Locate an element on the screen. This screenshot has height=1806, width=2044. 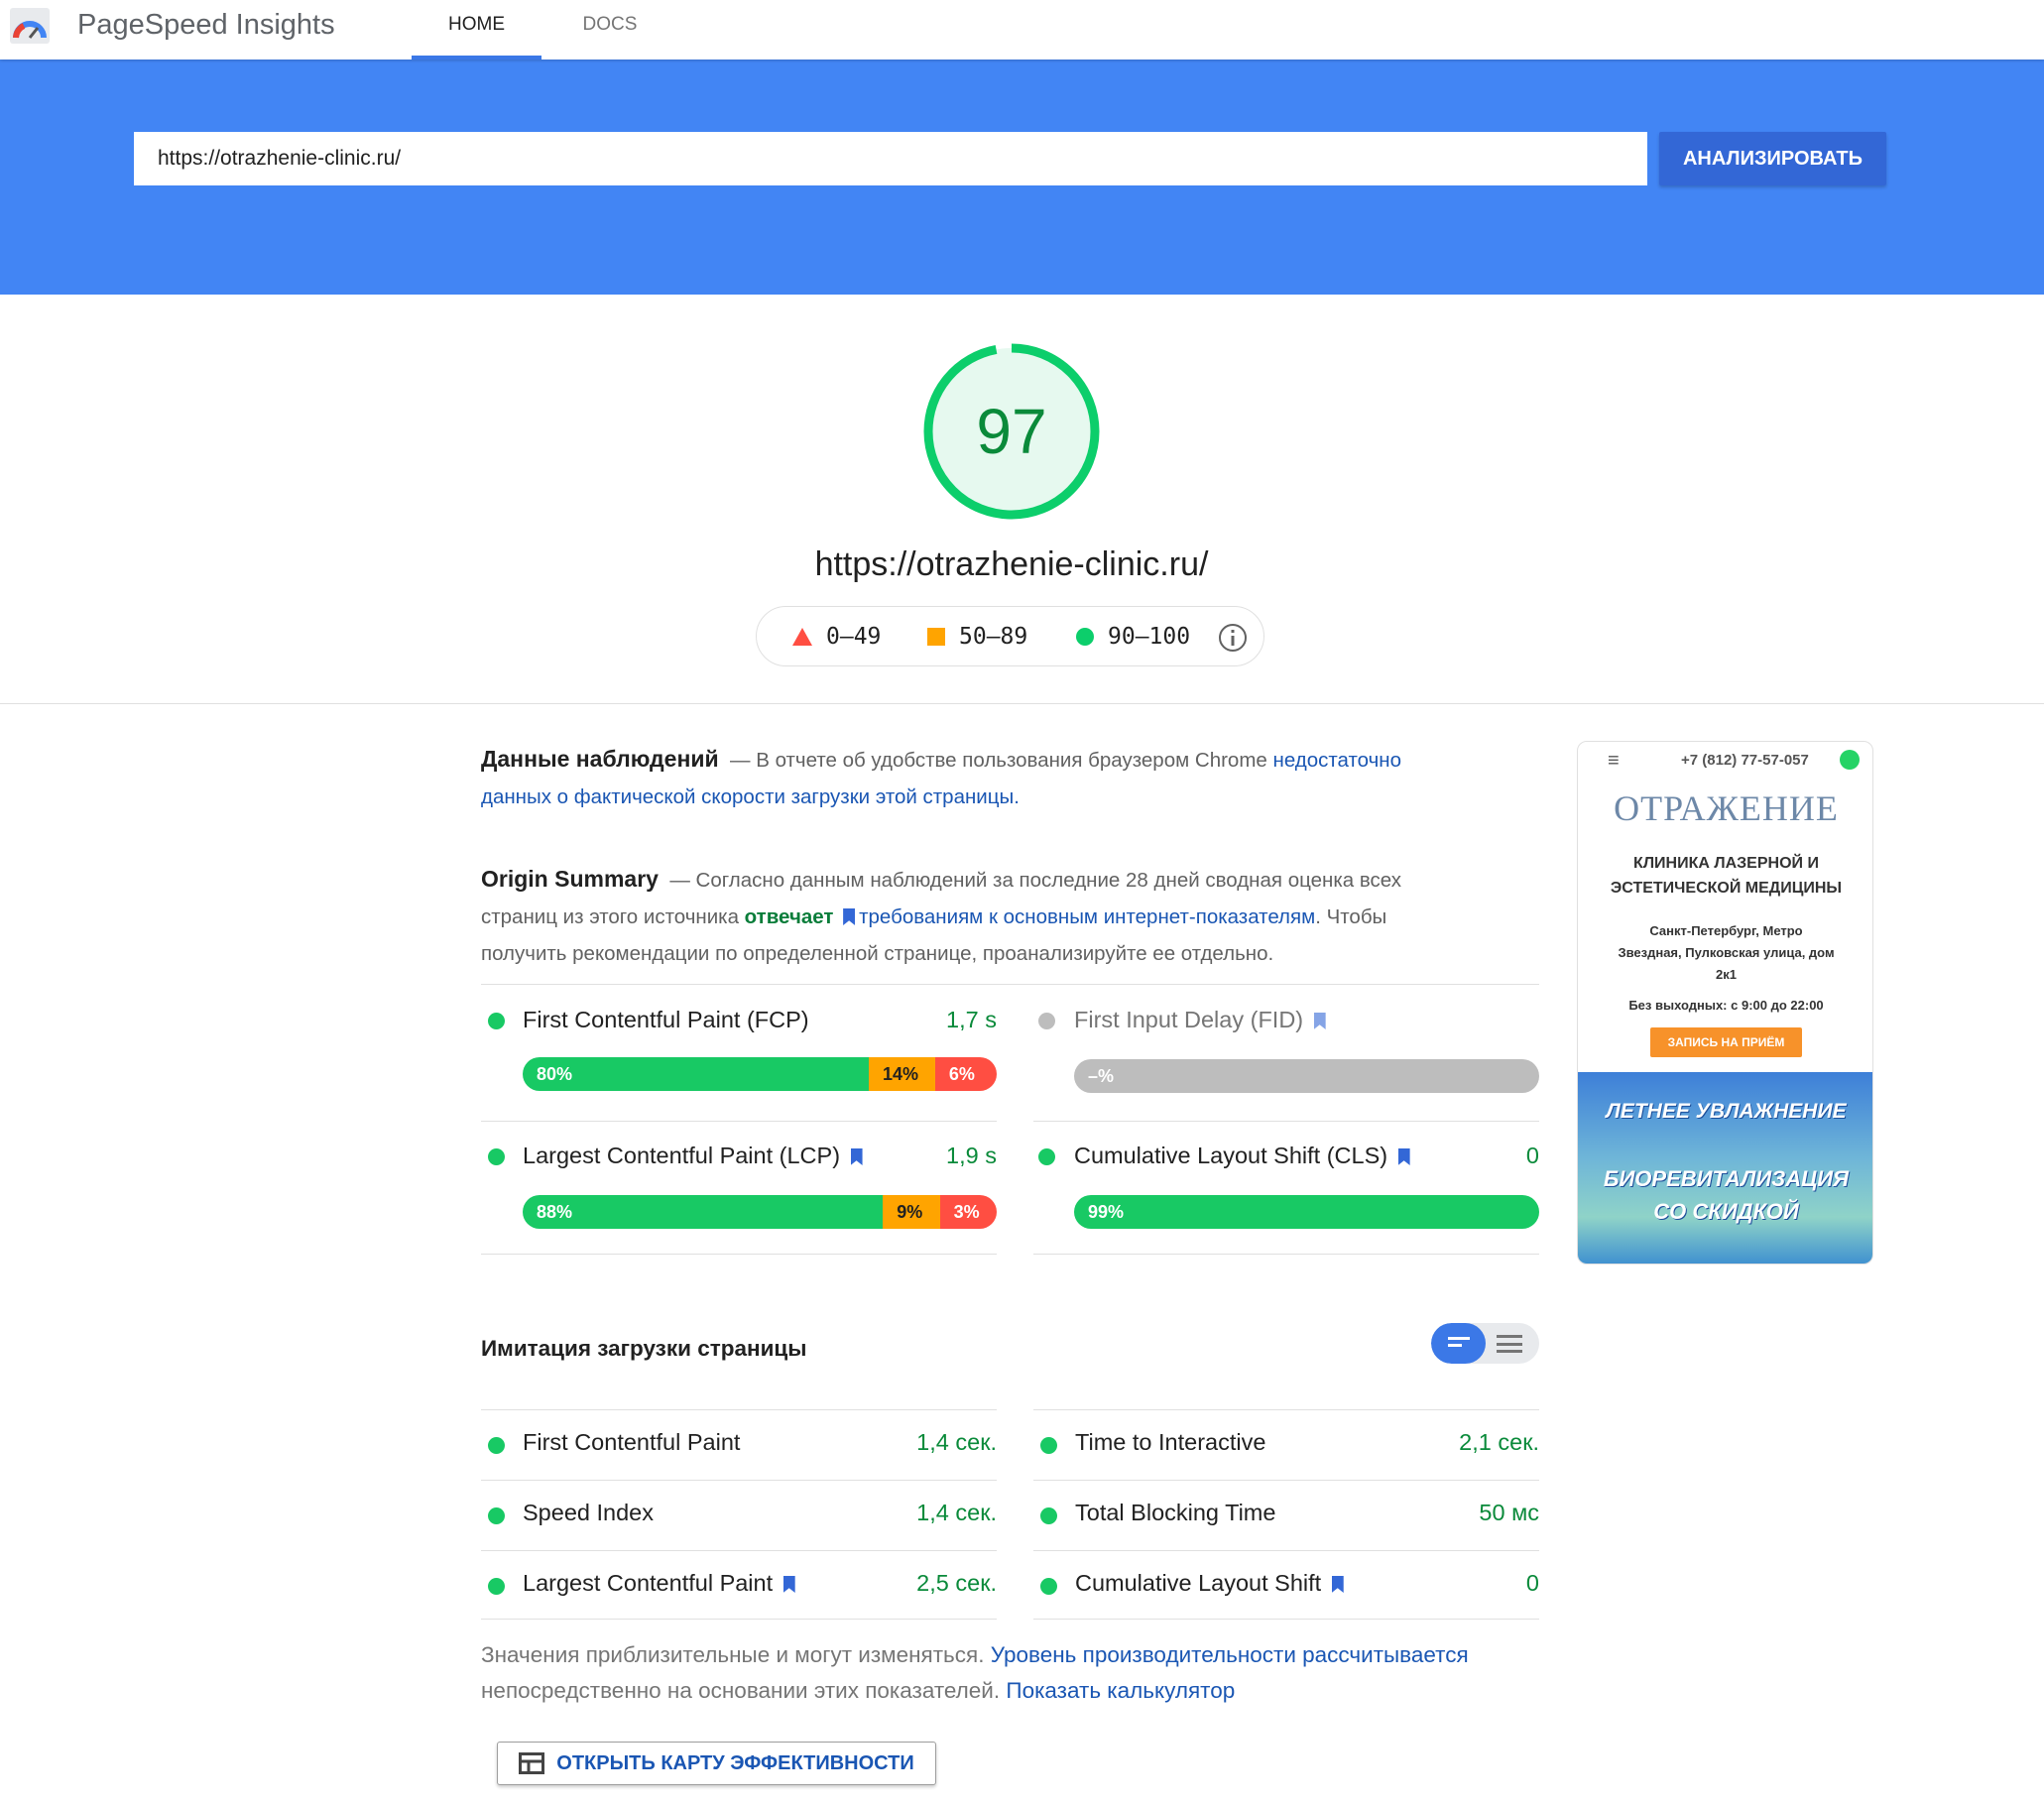
analyzed-url: https://otrazhenie-clinic.ru/ is located at coordinates (1011, 564).